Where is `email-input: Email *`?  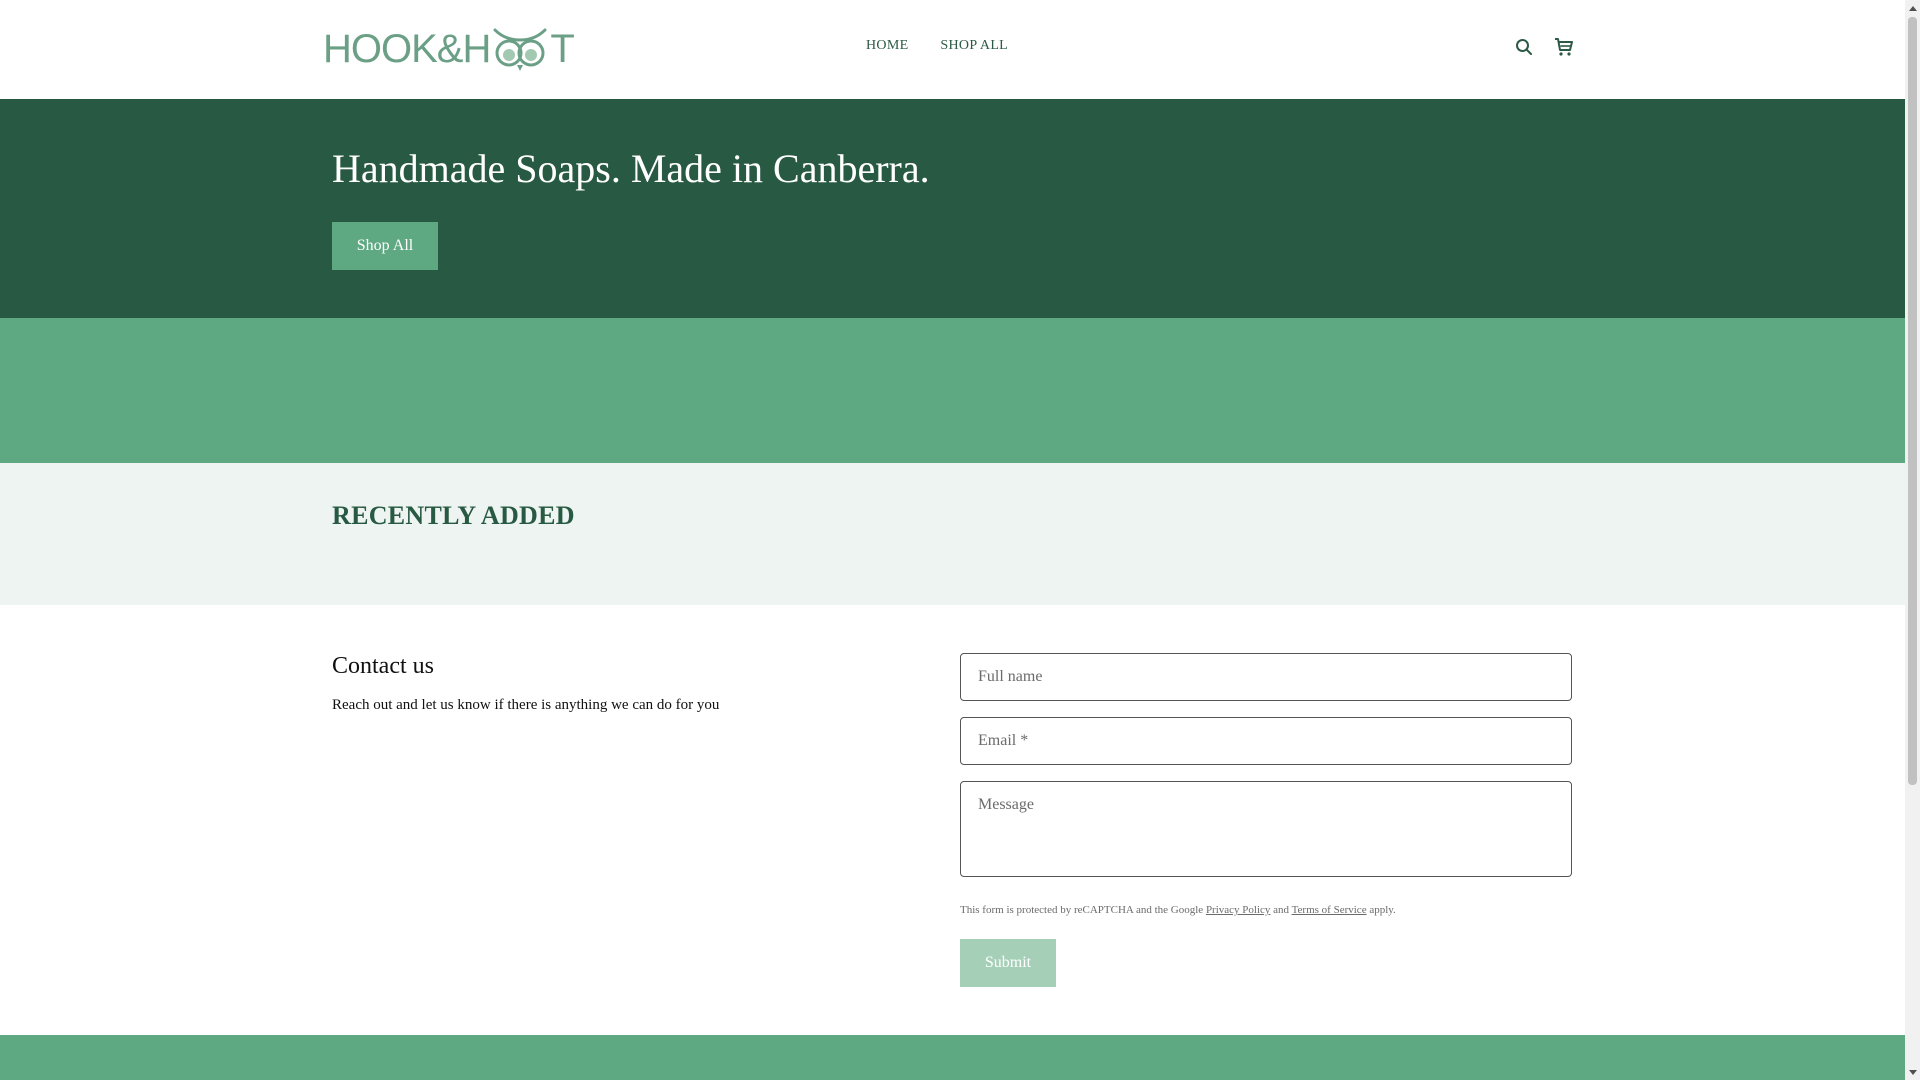
email-input: Email * is located at coordinates (1266, 741).